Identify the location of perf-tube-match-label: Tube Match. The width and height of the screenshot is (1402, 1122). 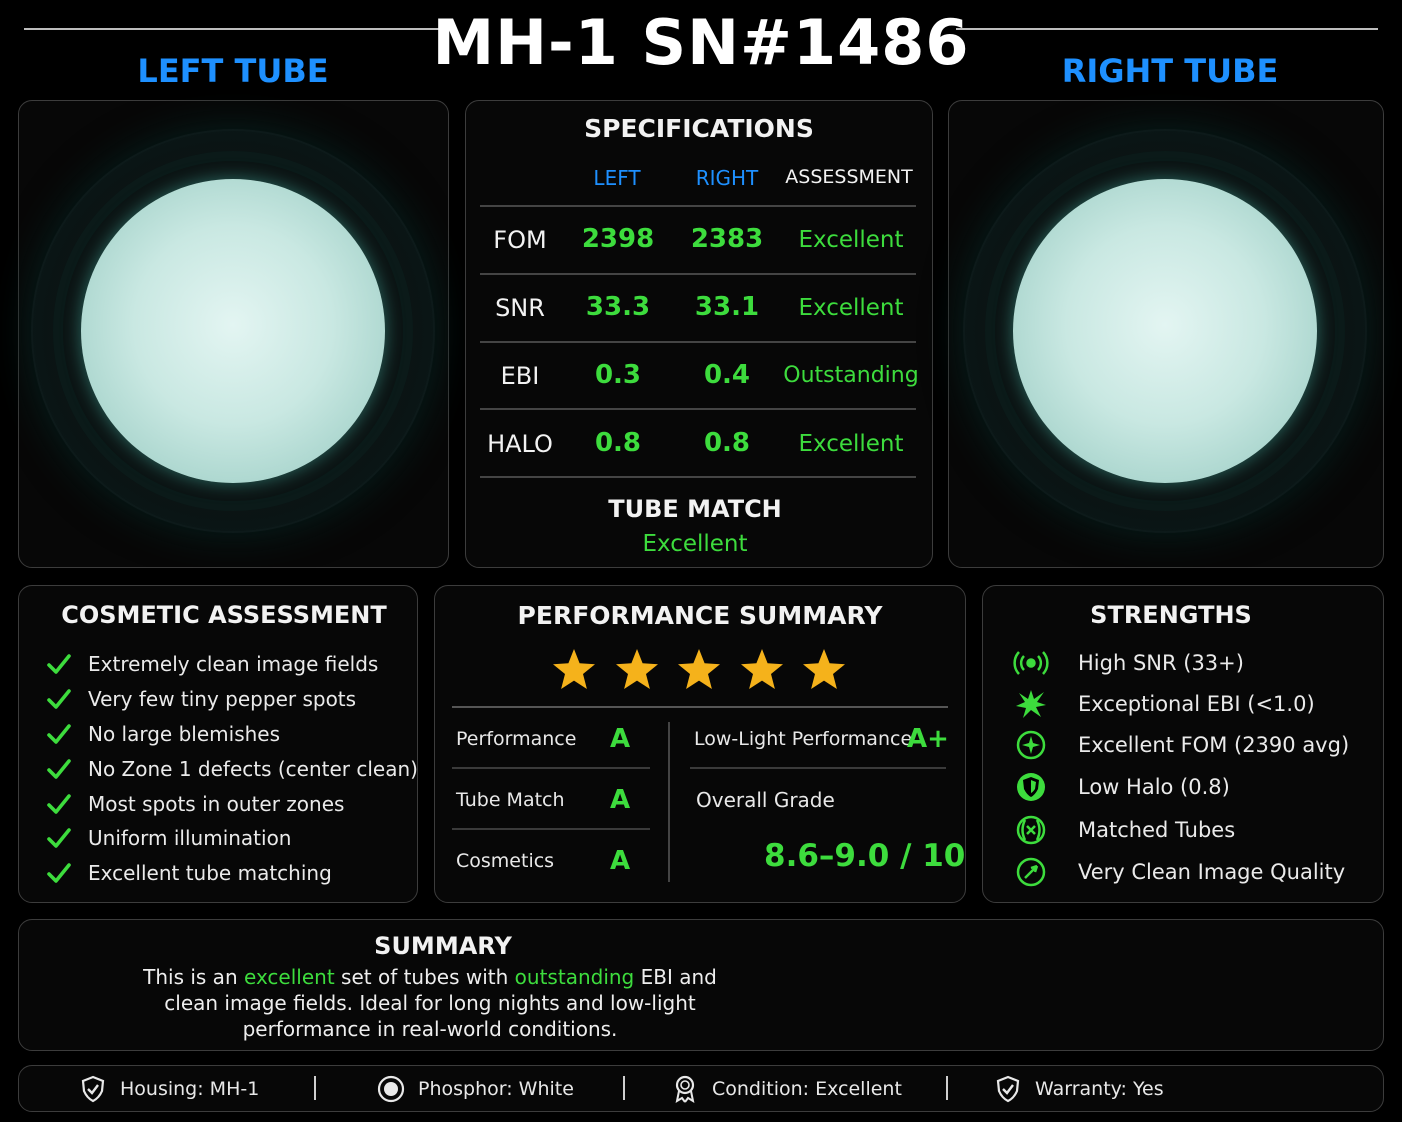
(510, 800).